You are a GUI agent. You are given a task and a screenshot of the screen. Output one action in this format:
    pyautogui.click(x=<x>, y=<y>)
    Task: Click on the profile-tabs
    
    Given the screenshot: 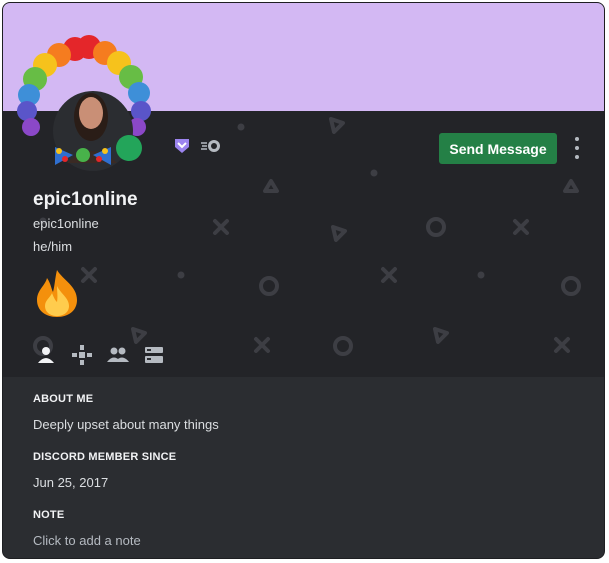 What is the action you would take?
    pyautogui.click(x=100, y=355)
    